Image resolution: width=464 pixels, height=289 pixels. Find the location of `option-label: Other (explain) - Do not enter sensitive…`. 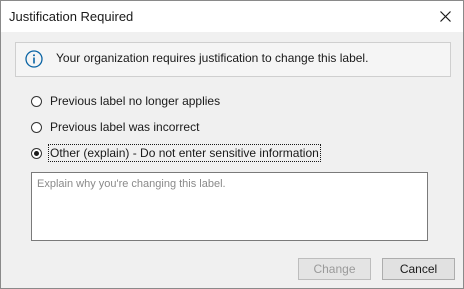

option-label: Other (explain) - Do not enter sensitive… is located at coordinates (184, 153).